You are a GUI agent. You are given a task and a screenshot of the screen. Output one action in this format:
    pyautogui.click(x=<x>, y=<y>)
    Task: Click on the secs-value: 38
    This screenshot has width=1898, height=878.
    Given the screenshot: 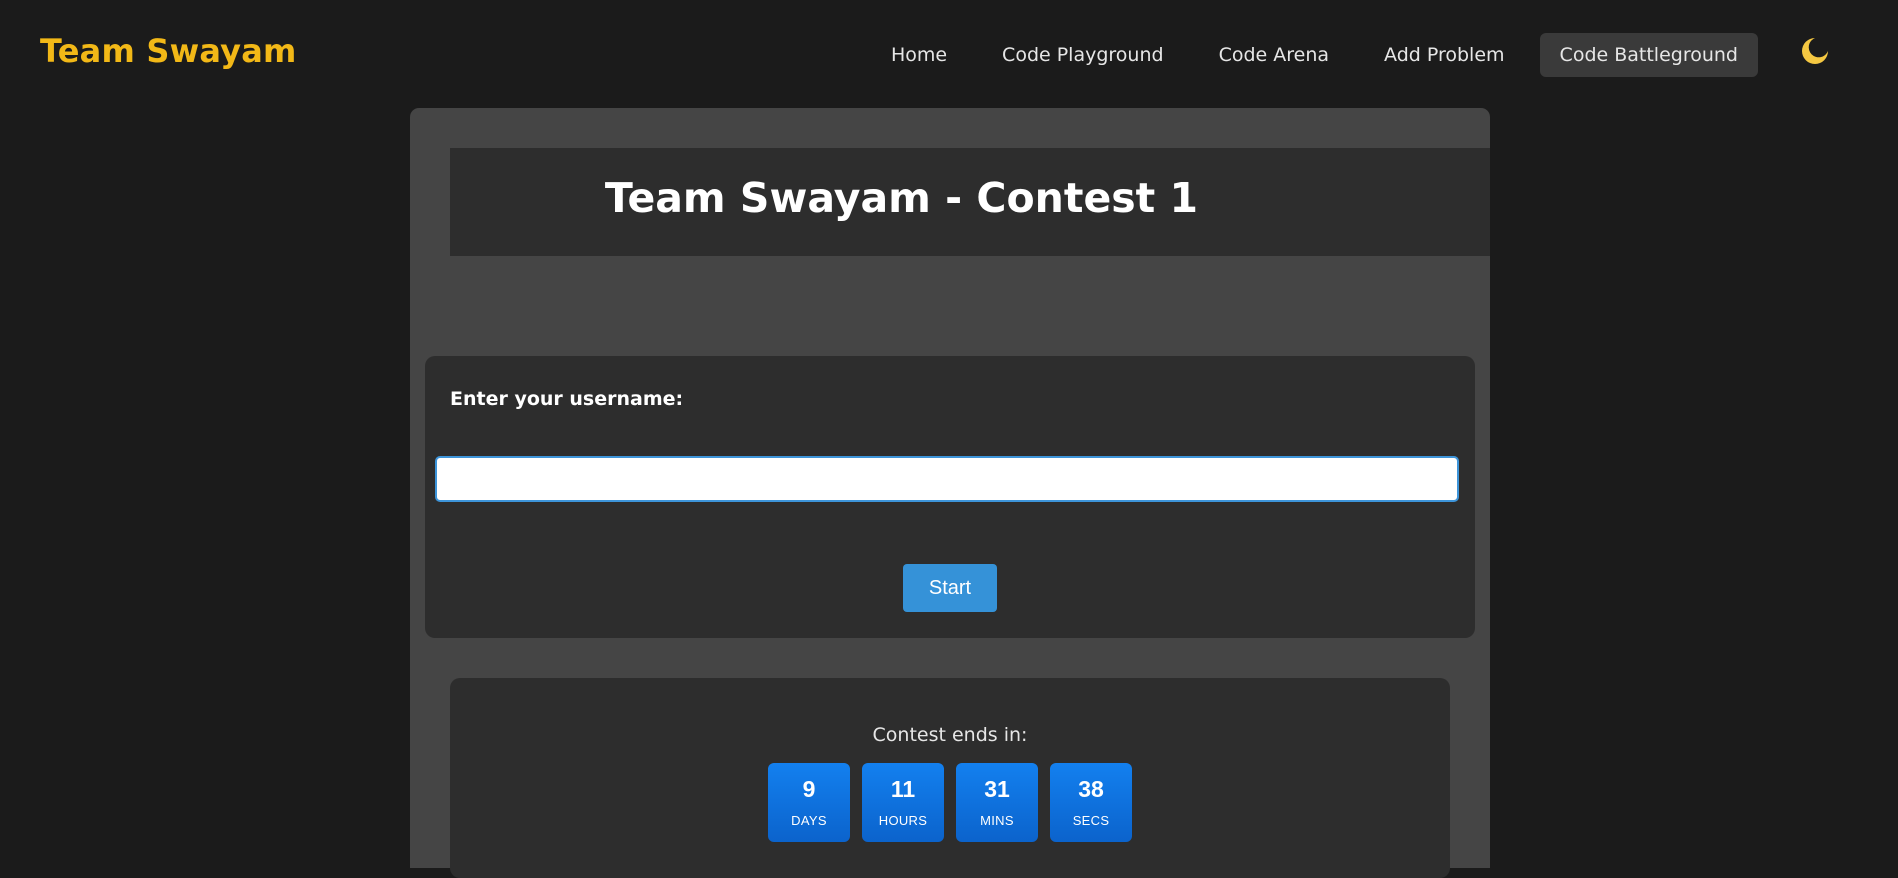 What is the action you would take?
    pyautogui.click(x=1091, y=789)
    